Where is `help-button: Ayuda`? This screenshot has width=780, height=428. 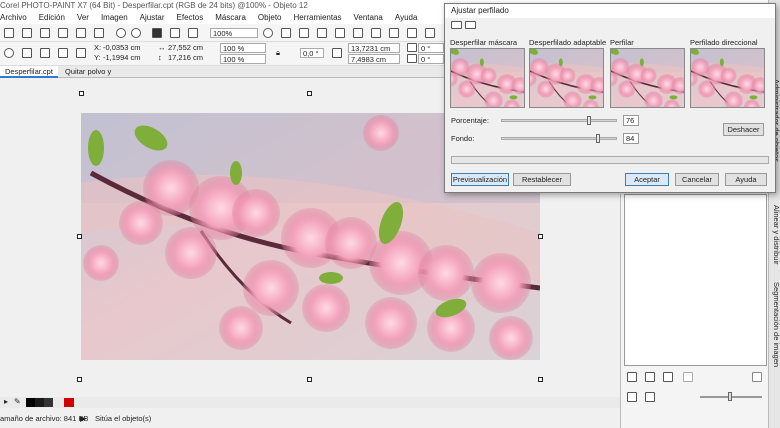
help-button: Ayuda is located at coordinates (746, 179).